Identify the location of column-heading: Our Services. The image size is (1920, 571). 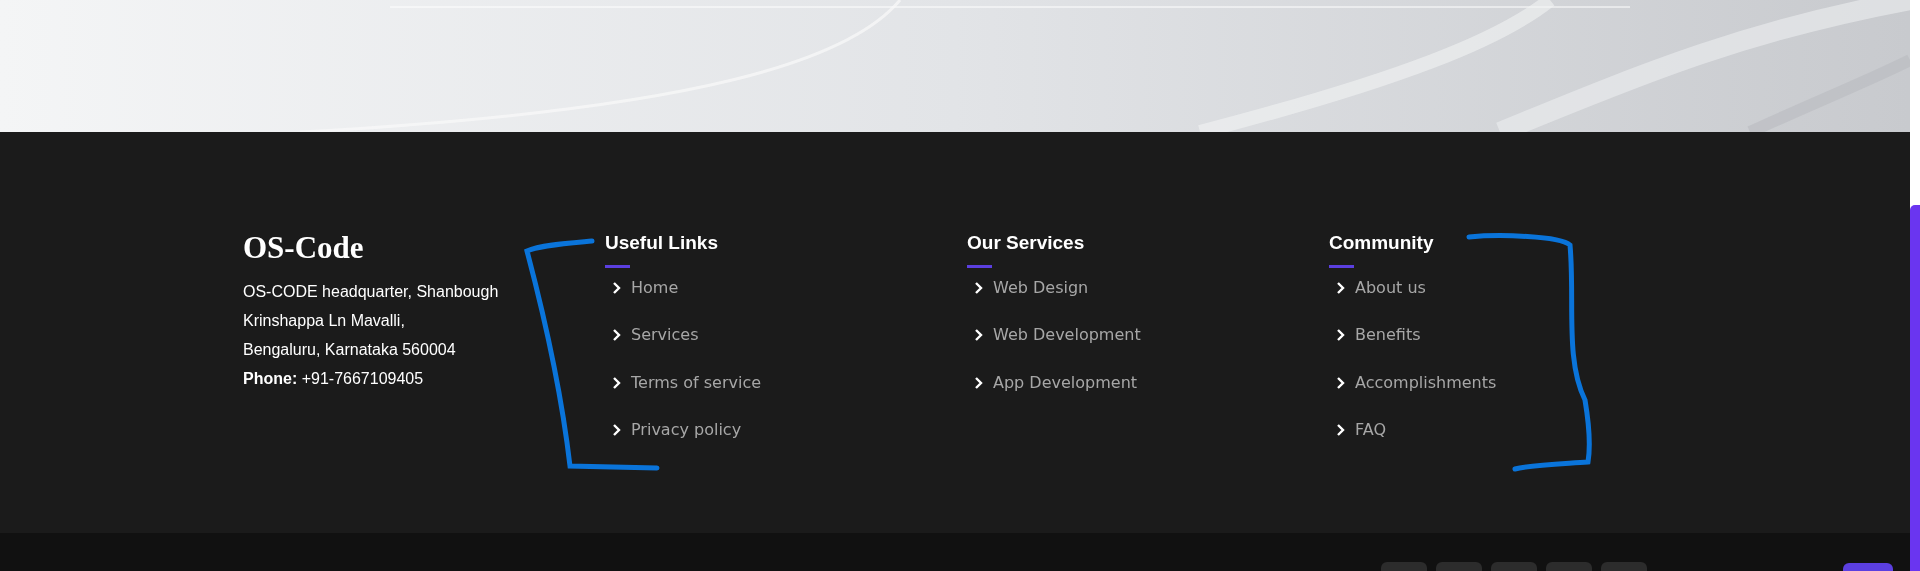
(1026, 243).